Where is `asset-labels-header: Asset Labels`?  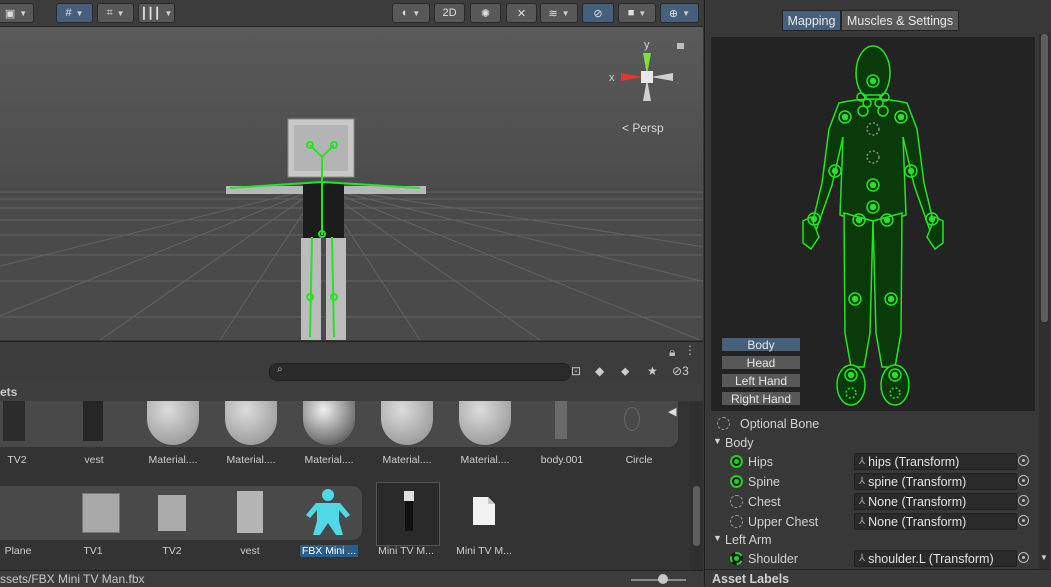
asset-labels-header: Asset Labels is located at coordinates (878, 578).